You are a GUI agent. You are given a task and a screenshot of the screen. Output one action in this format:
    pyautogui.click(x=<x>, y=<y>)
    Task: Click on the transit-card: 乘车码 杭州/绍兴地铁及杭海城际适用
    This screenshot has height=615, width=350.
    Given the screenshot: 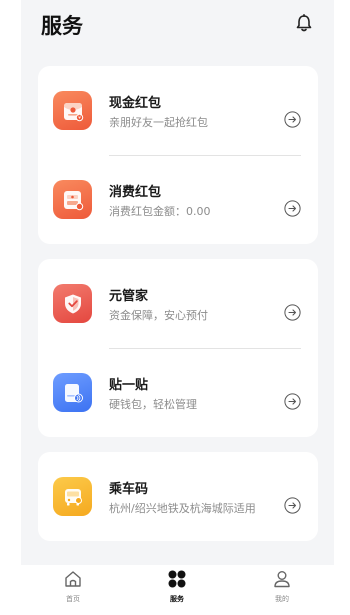 What is the action you would take?
    pyautogui.click(x=178, y=496)
    